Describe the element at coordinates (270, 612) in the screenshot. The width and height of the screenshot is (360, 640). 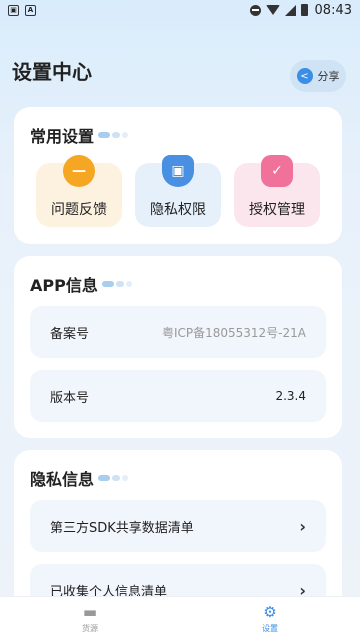
I see `gear-icon: ⚙` at that location.